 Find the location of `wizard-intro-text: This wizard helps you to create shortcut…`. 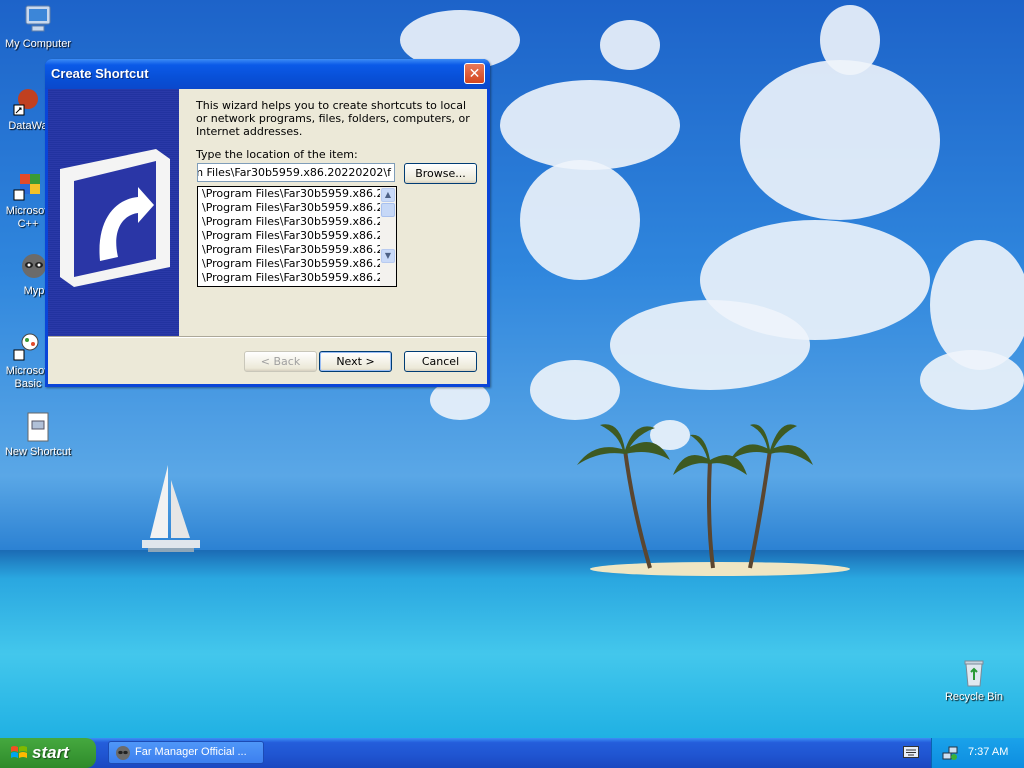

wizard-intro-text: This wizard helps you to create shortcut… is located at coordinates (333, 118).